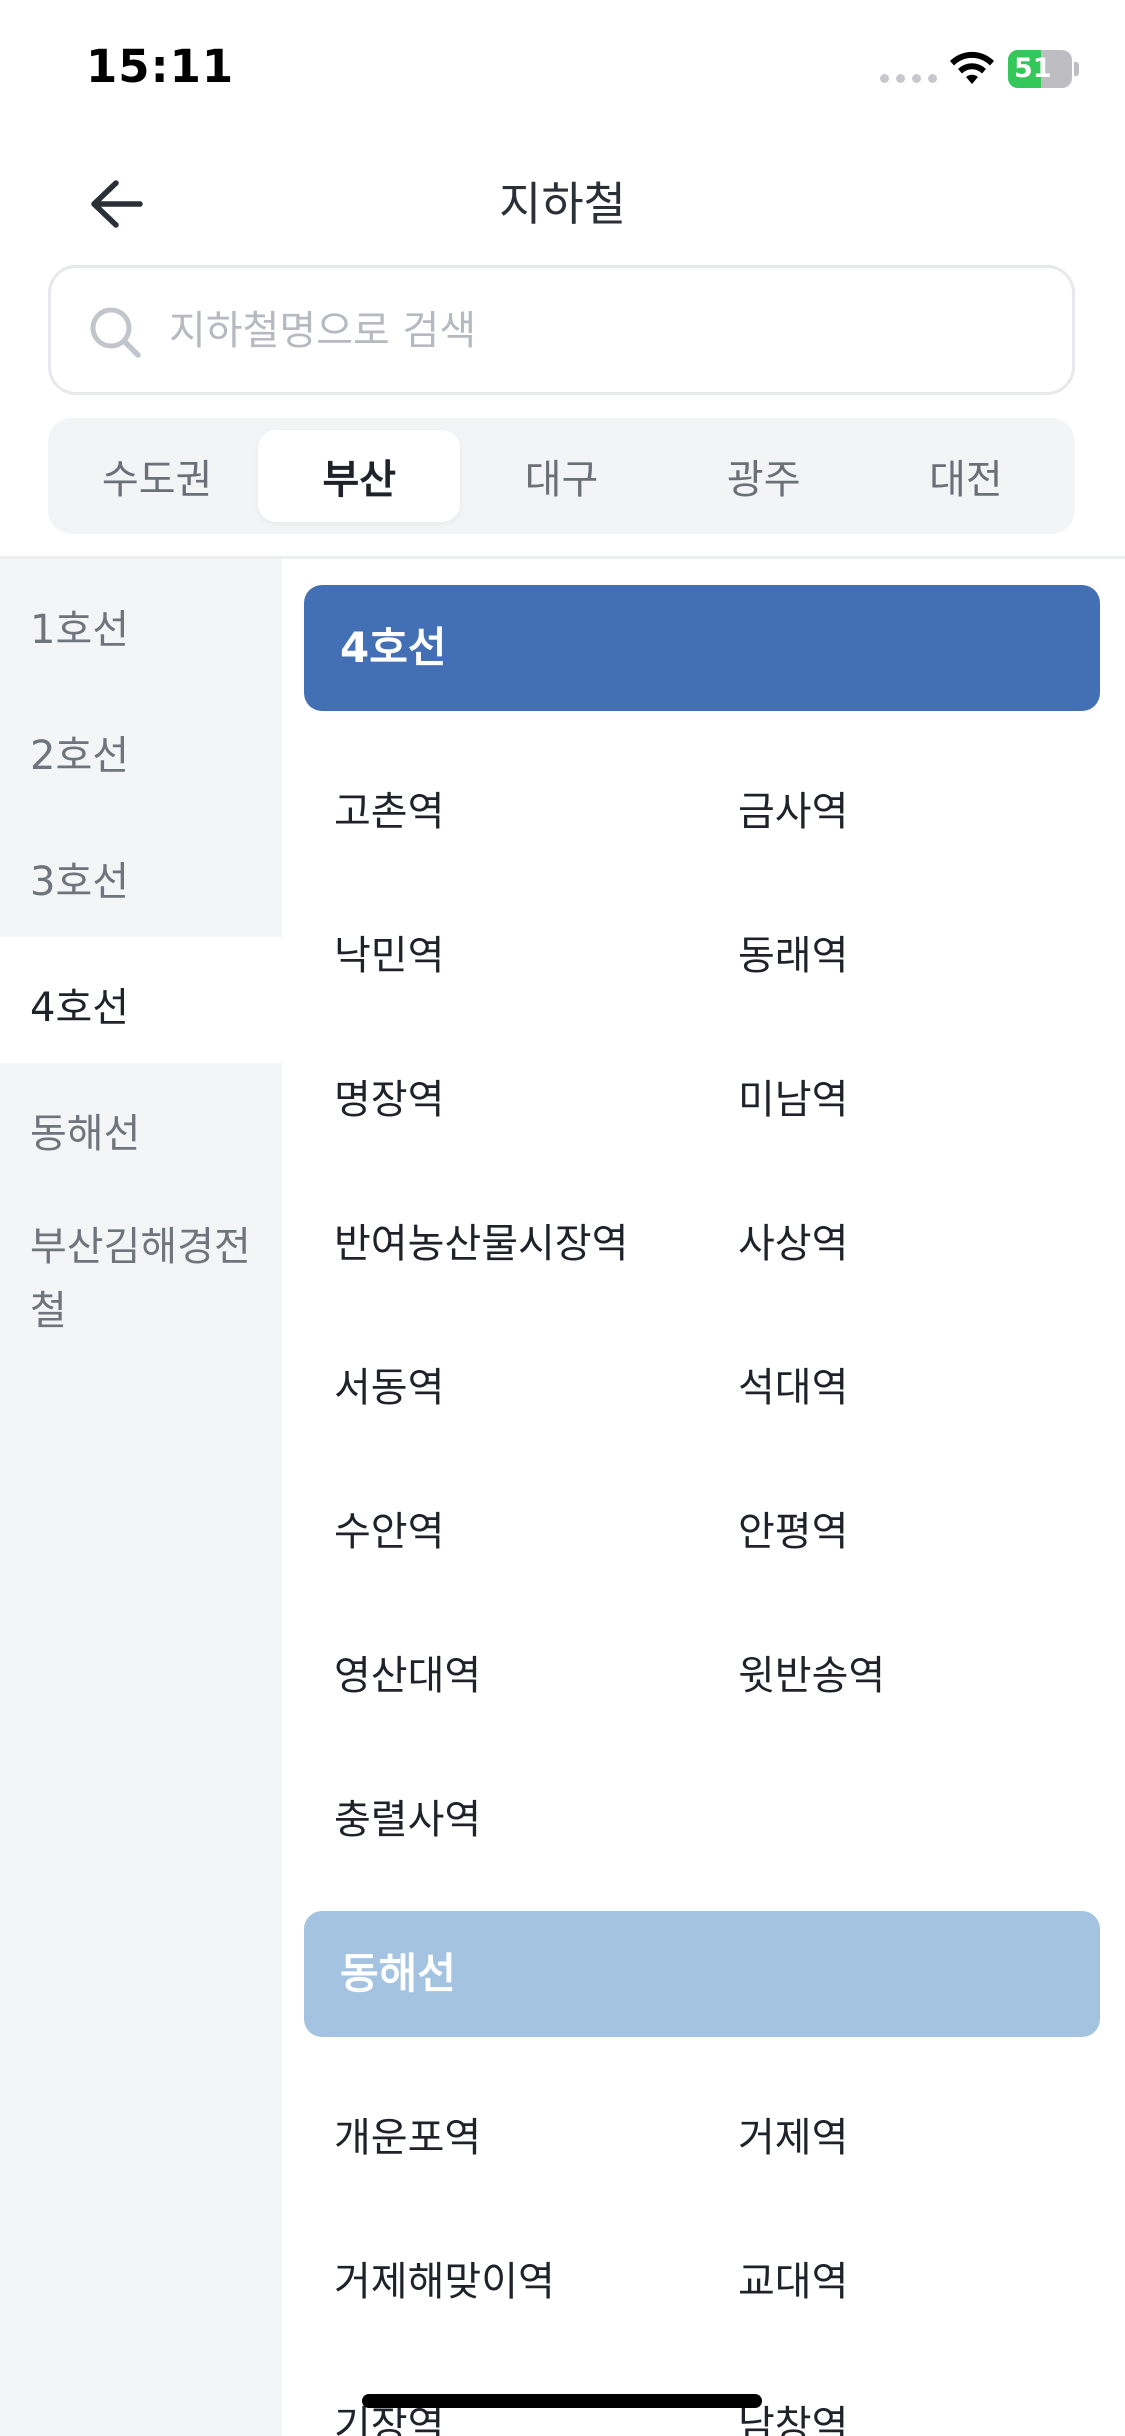  What do you see at coordinates (157, 476) in the screenshot?
I see `tab-capital-area: 수도권` at bounding box center [157, 476].